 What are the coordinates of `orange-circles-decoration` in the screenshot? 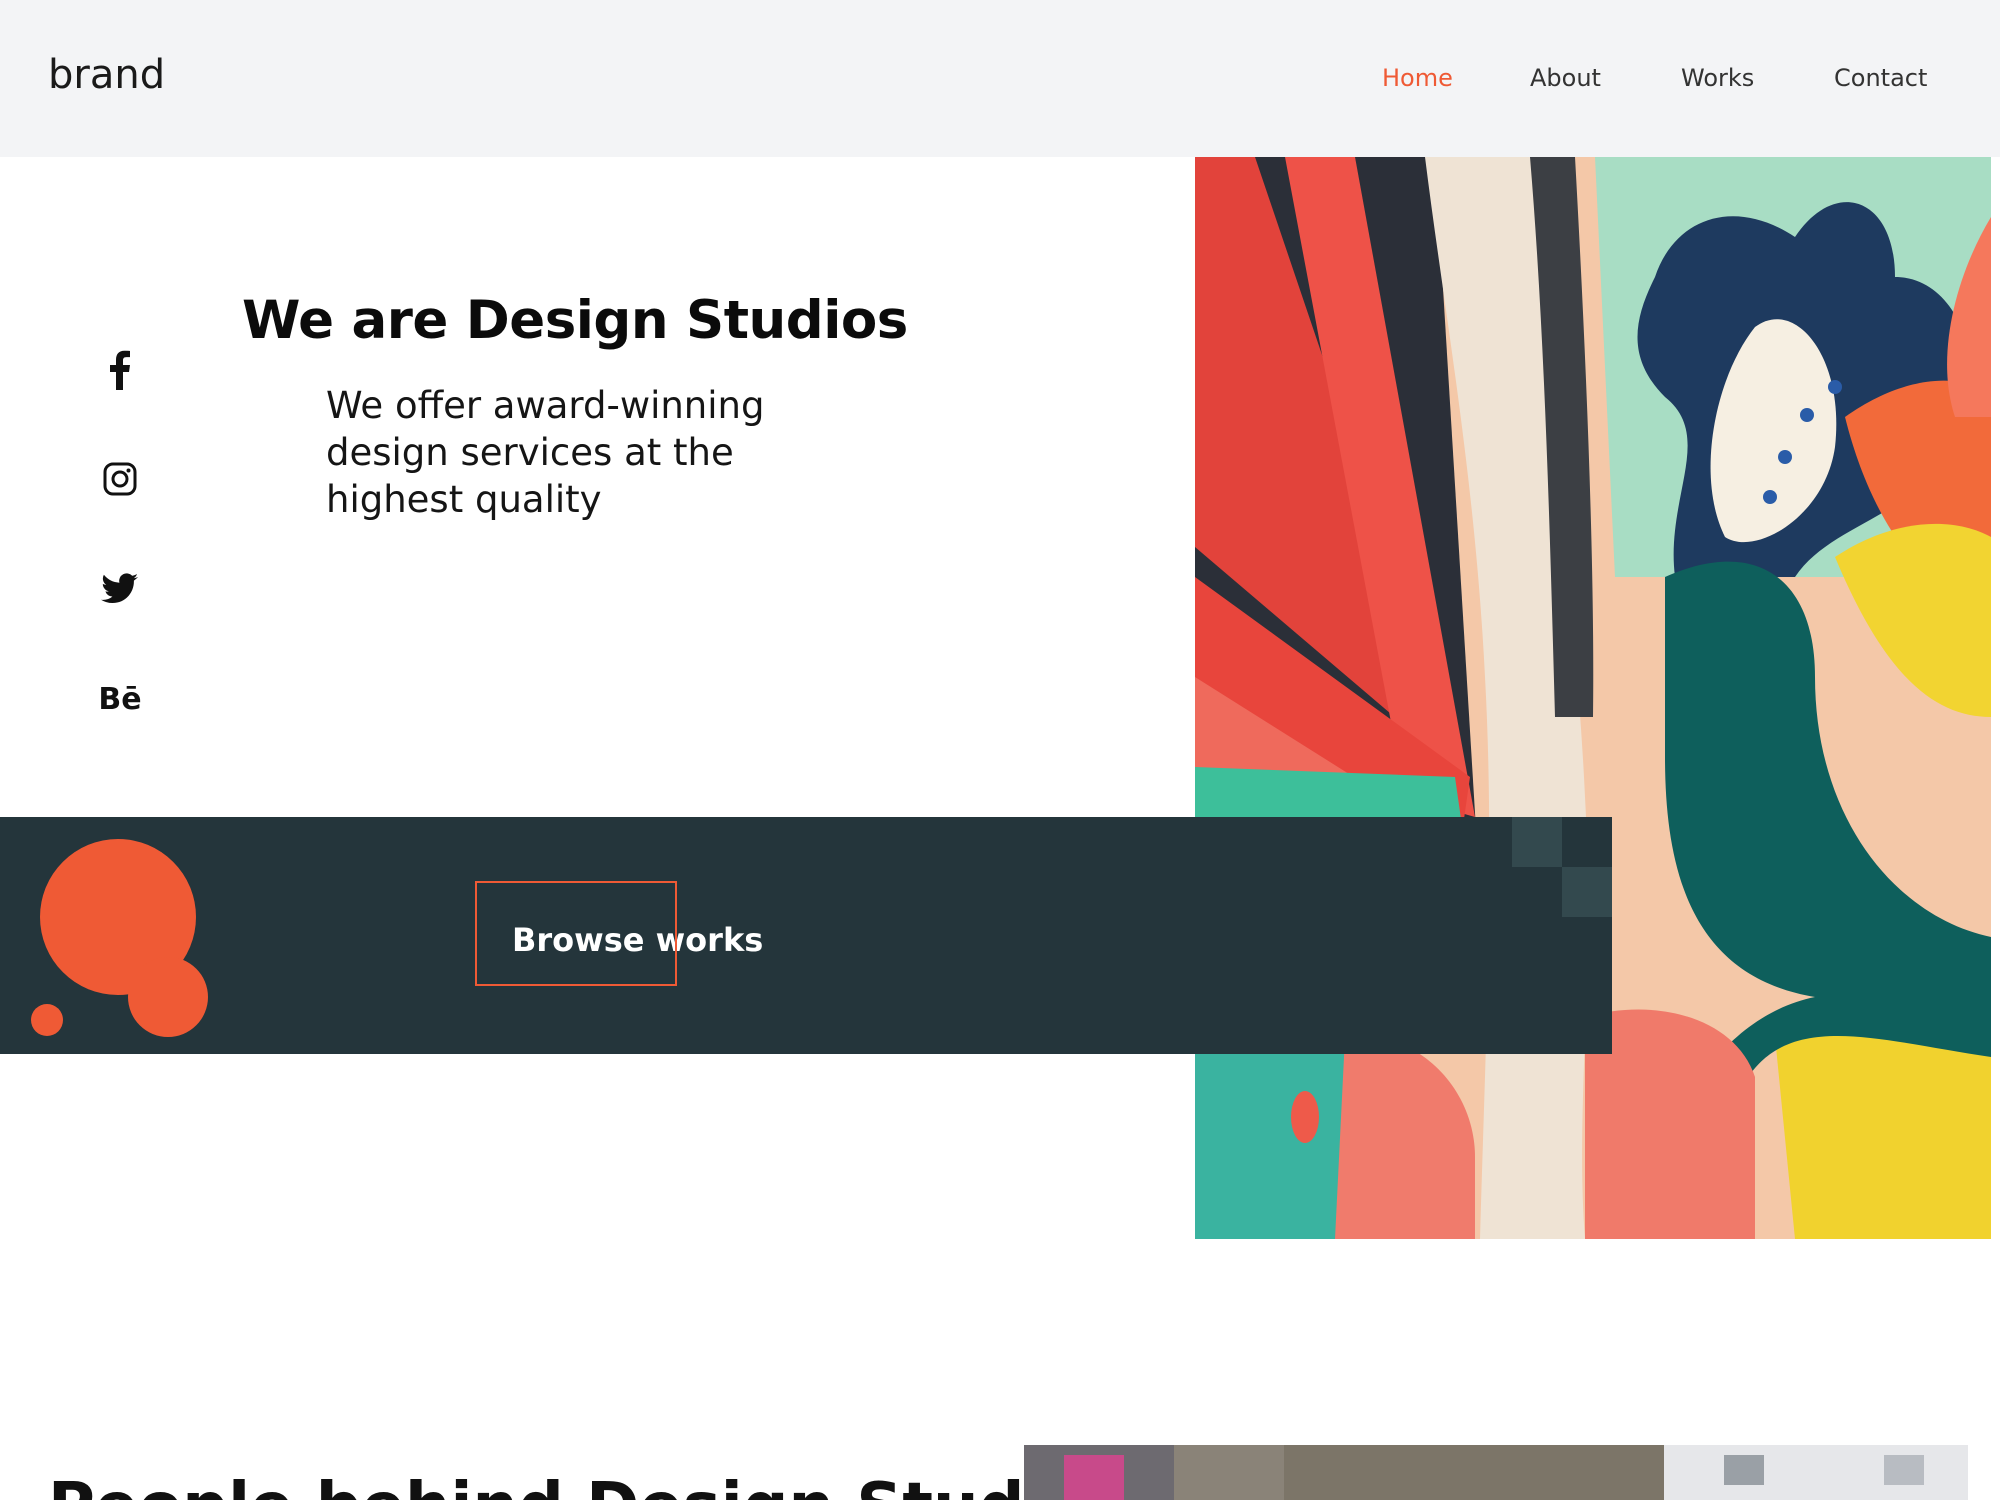 It's located at (119, 938).